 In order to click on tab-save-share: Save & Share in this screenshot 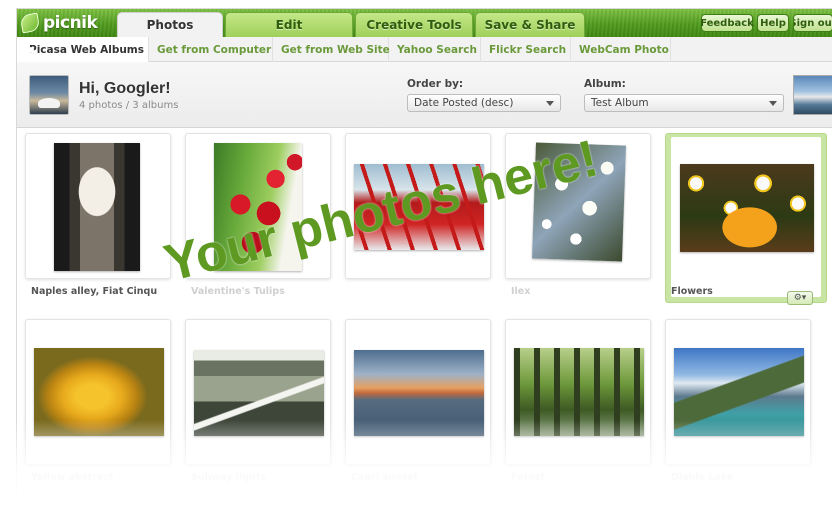, I will do `click(530, 24)`.